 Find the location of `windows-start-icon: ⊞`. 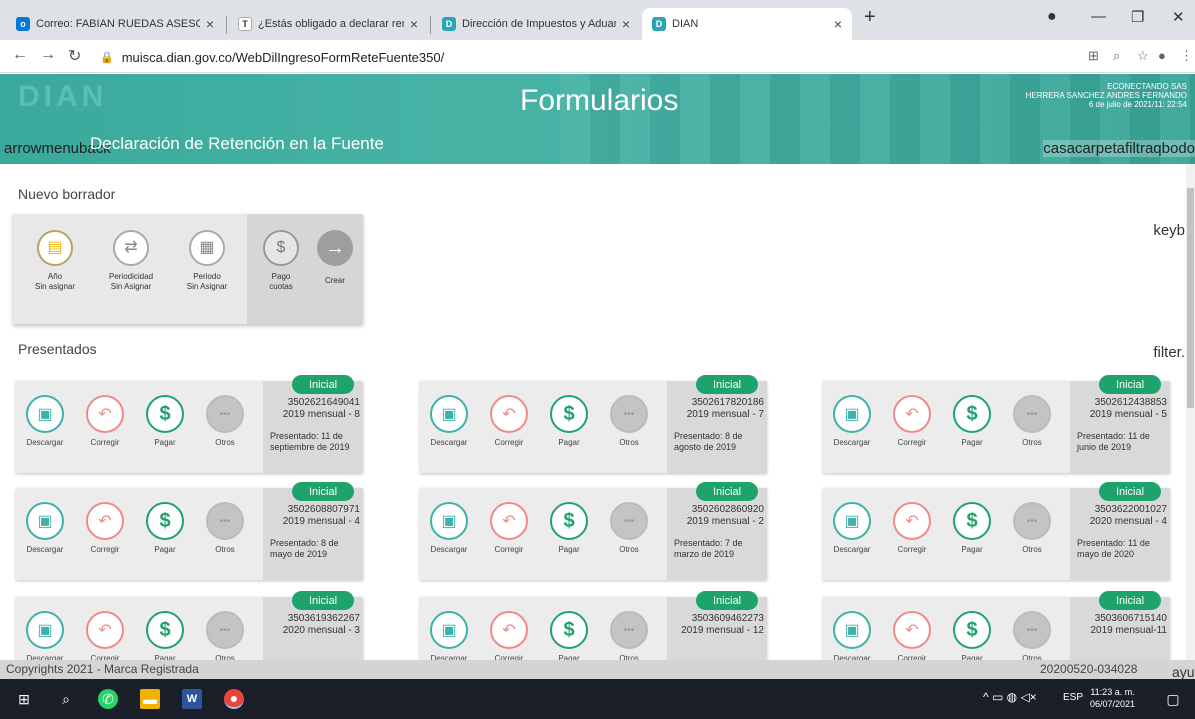

windows-start-icon: ⊞ is located at coordinates (24, 699).